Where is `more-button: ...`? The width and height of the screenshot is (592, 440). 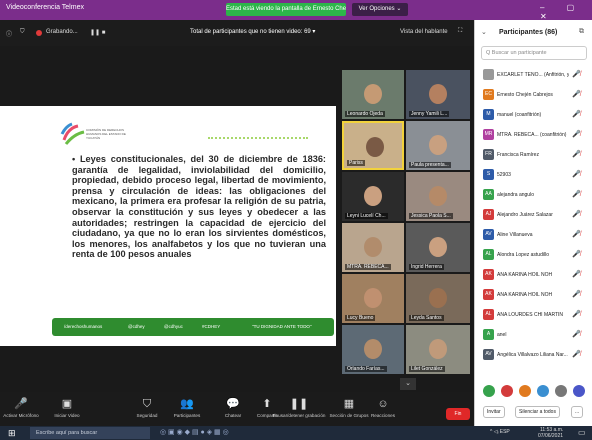
more-button: ... is located at coordinates (577, 412).